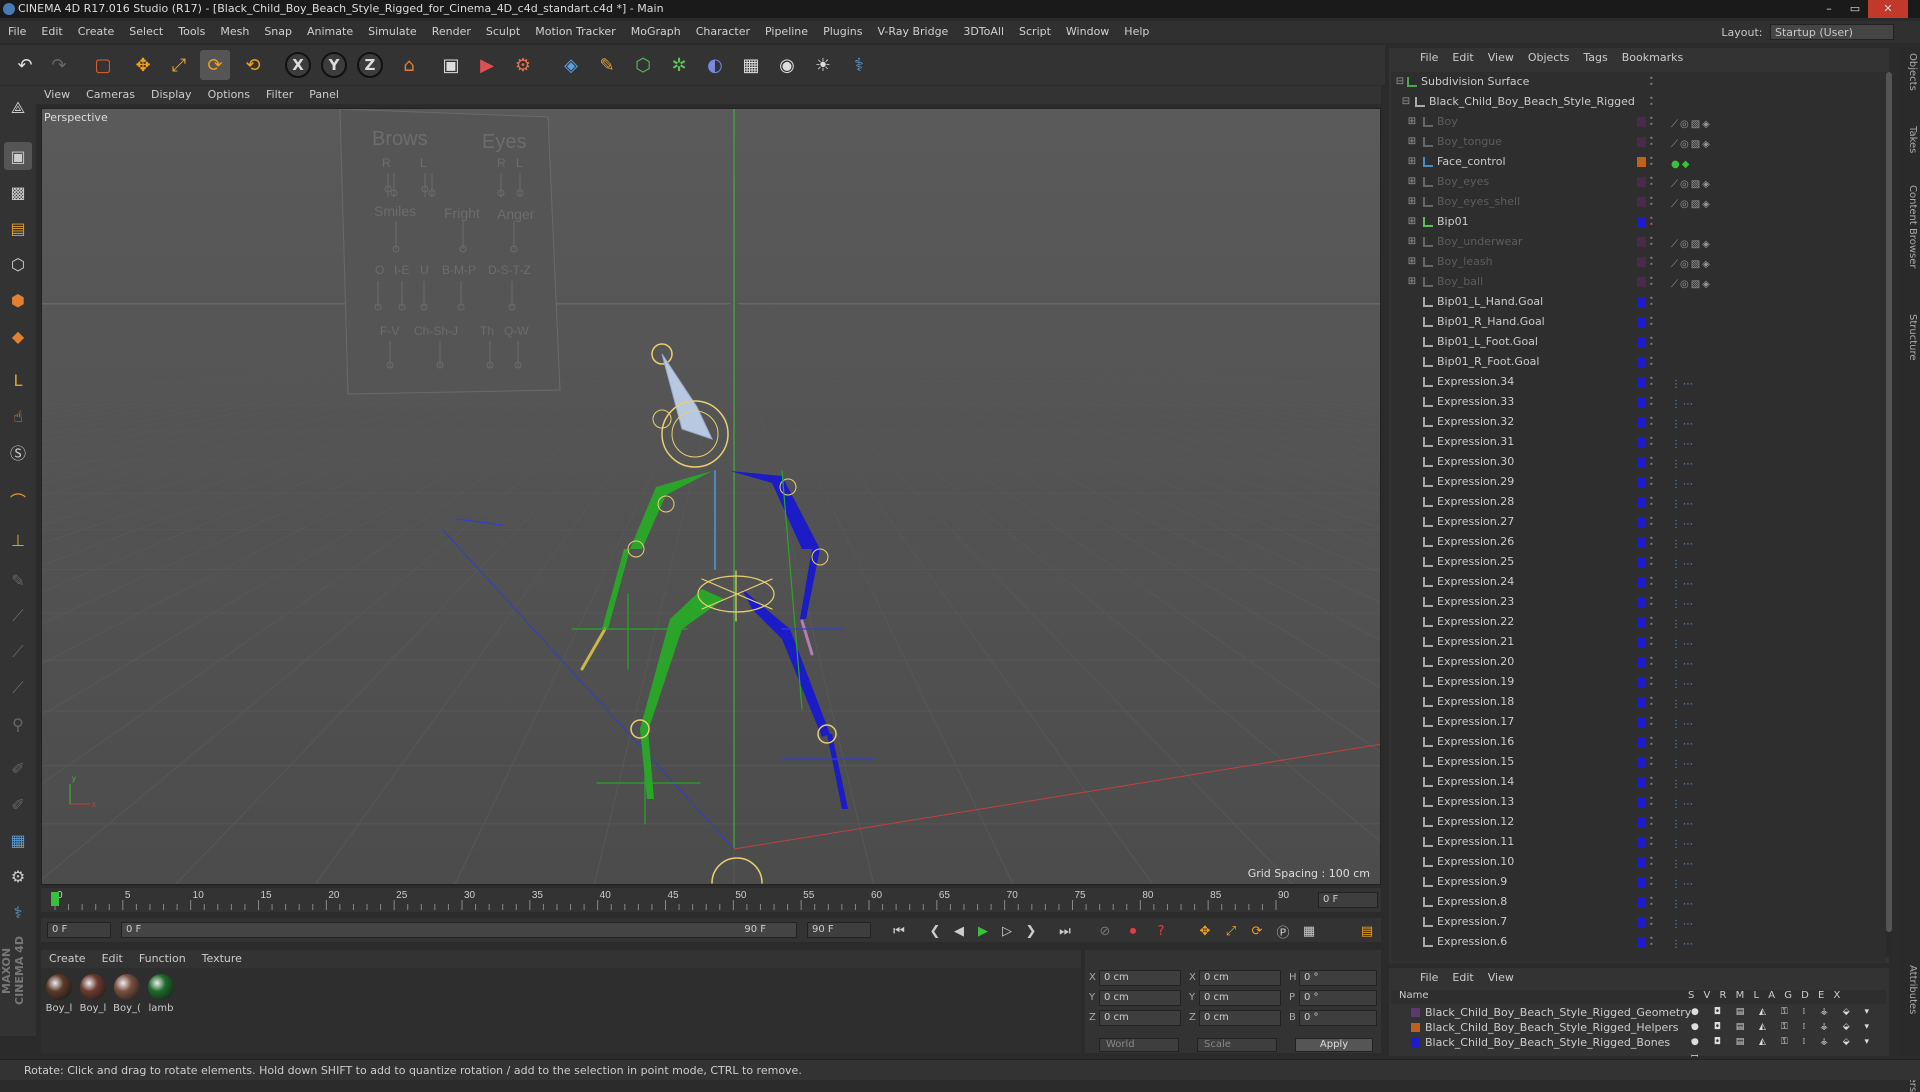  I want to click on texture-mode-icon: ▩, so click(18, 192).